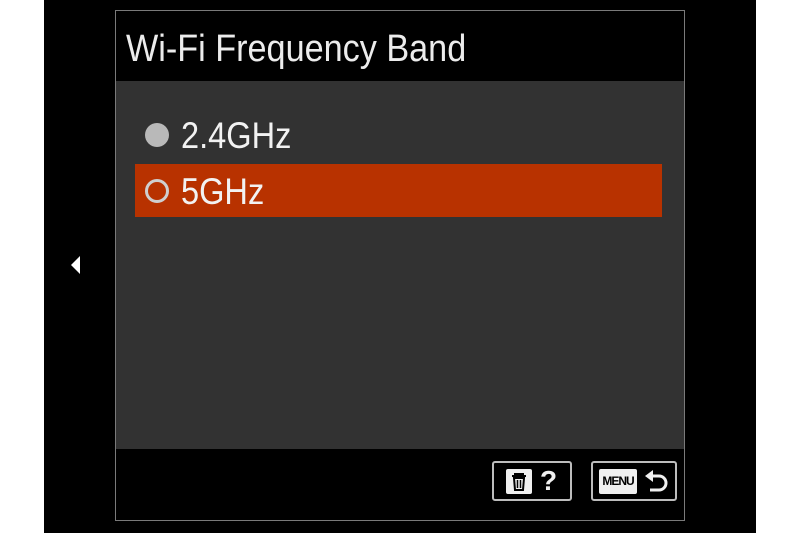 This screenshot has width=800, height=533. Describe the element at coordinates (223, 191) in the screenshot. I see `option-label: 5GHz` at that location.